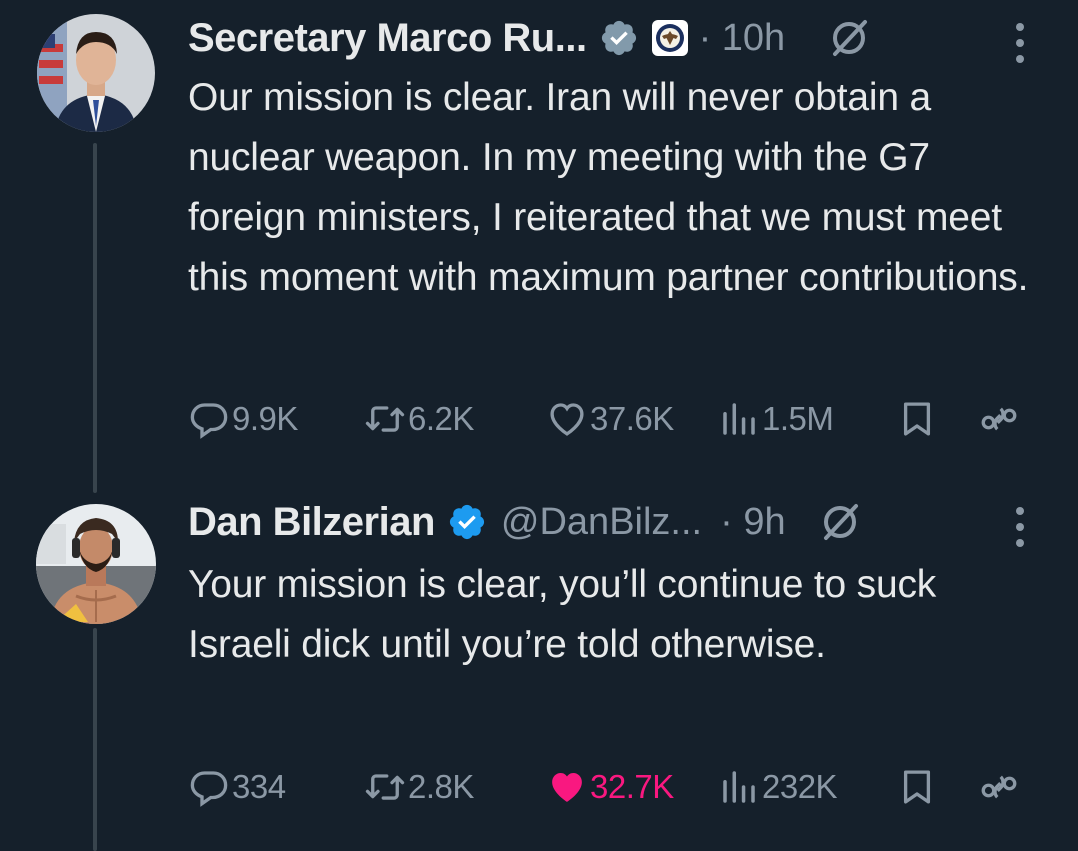  I want to click on reply-count: 334, so click(259, 786).